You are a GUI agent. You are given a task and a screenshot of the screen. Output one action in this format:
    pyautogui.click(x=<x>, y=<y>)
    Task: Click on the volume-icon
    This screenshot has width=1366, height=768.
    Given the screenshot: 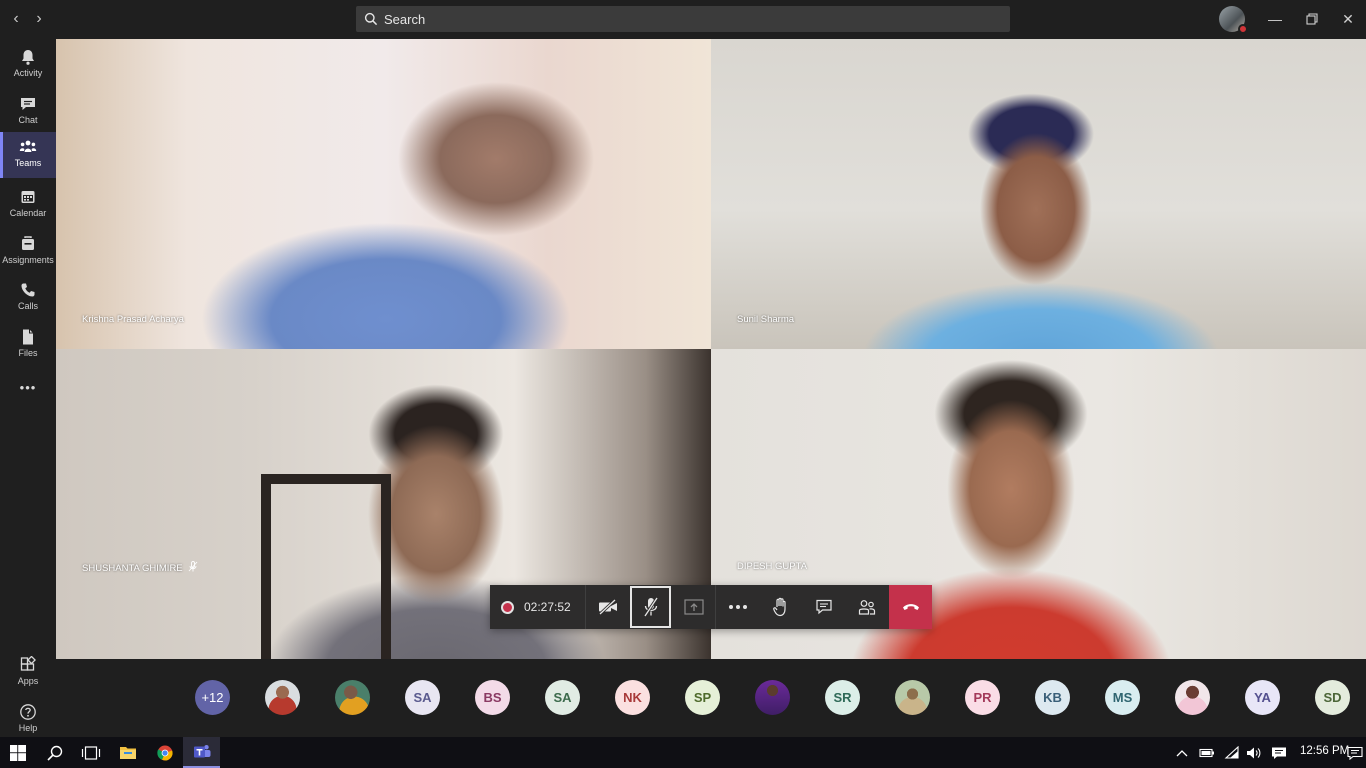 What is the action you would take?
    pyautogui.click(x=1254, y=752)
    